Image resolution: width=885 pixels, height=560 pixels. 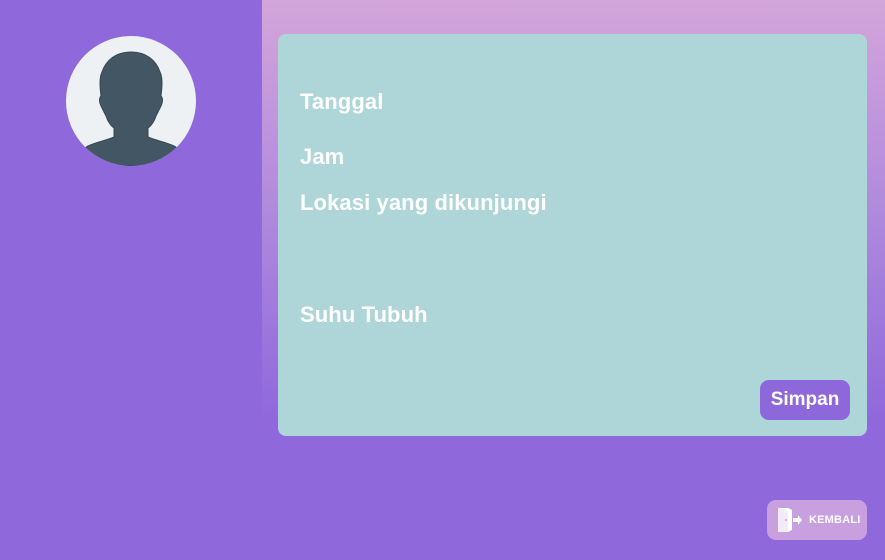 What do you see at coordinates (131, 108) in the screenshot?
I see `user-silhouette-icon` at bounding box center [131, 108].